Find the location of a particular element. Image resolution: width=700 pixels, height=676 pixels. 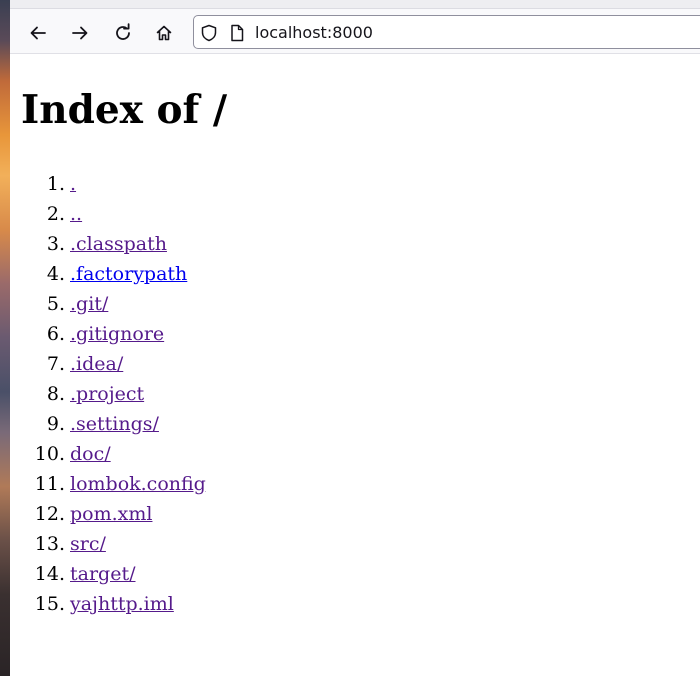

file-link: .idea/ is located at coordinates (96, 364).